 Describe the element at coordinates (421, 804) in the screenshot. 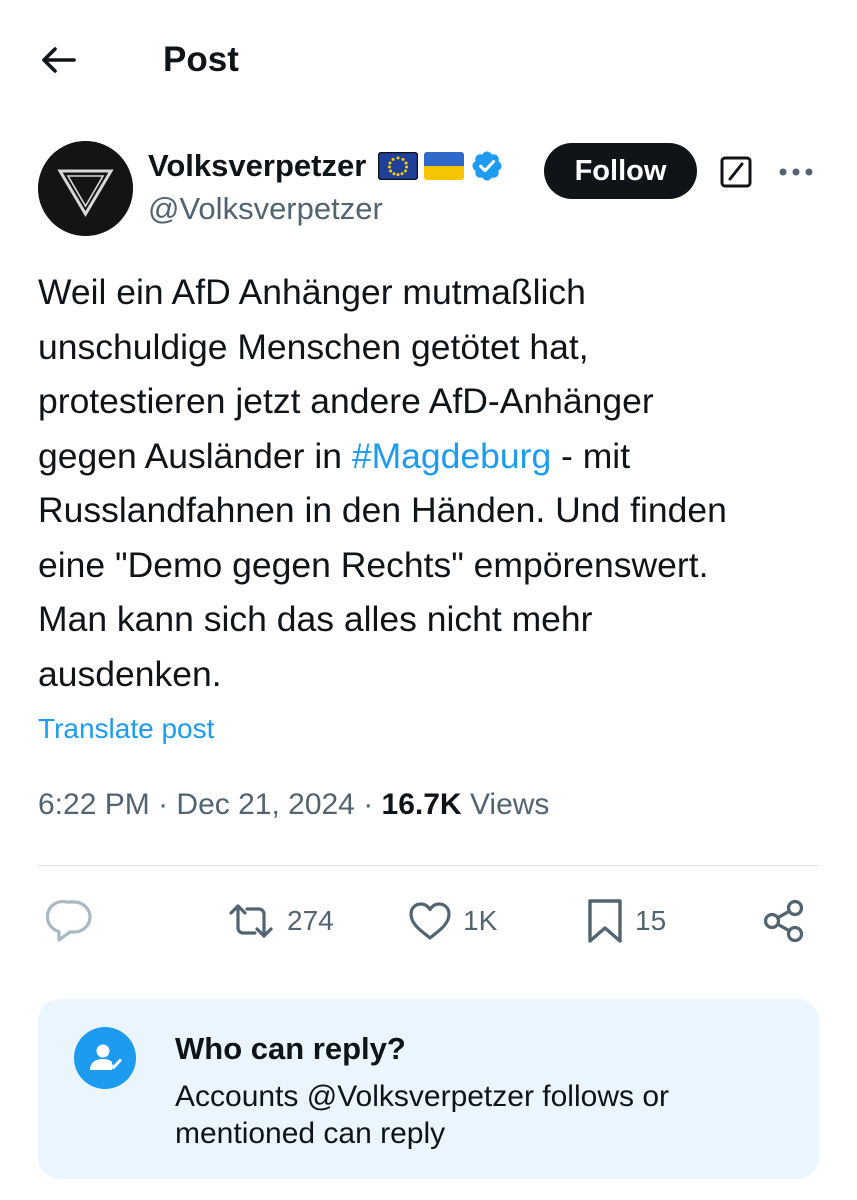

I see `views-count: 16.7K` at that location.